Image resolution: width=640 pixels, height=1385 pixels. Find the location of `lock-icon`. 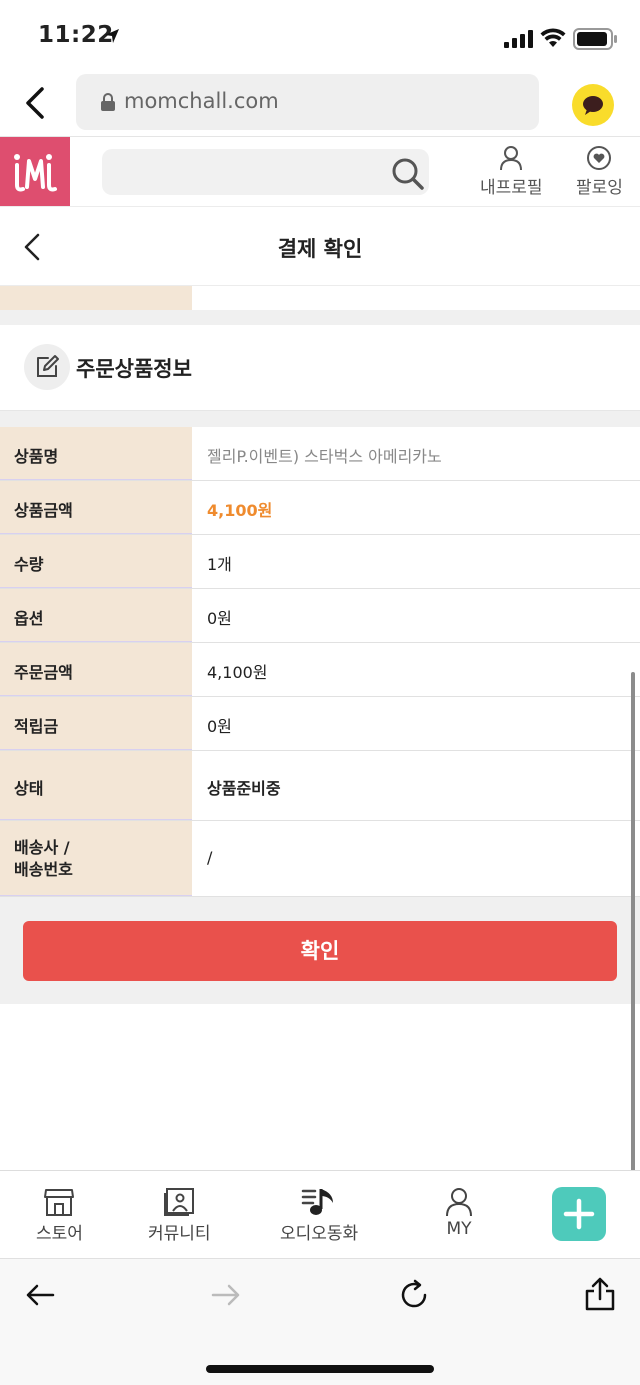

lock-icon is located at coordinates (108, 102).